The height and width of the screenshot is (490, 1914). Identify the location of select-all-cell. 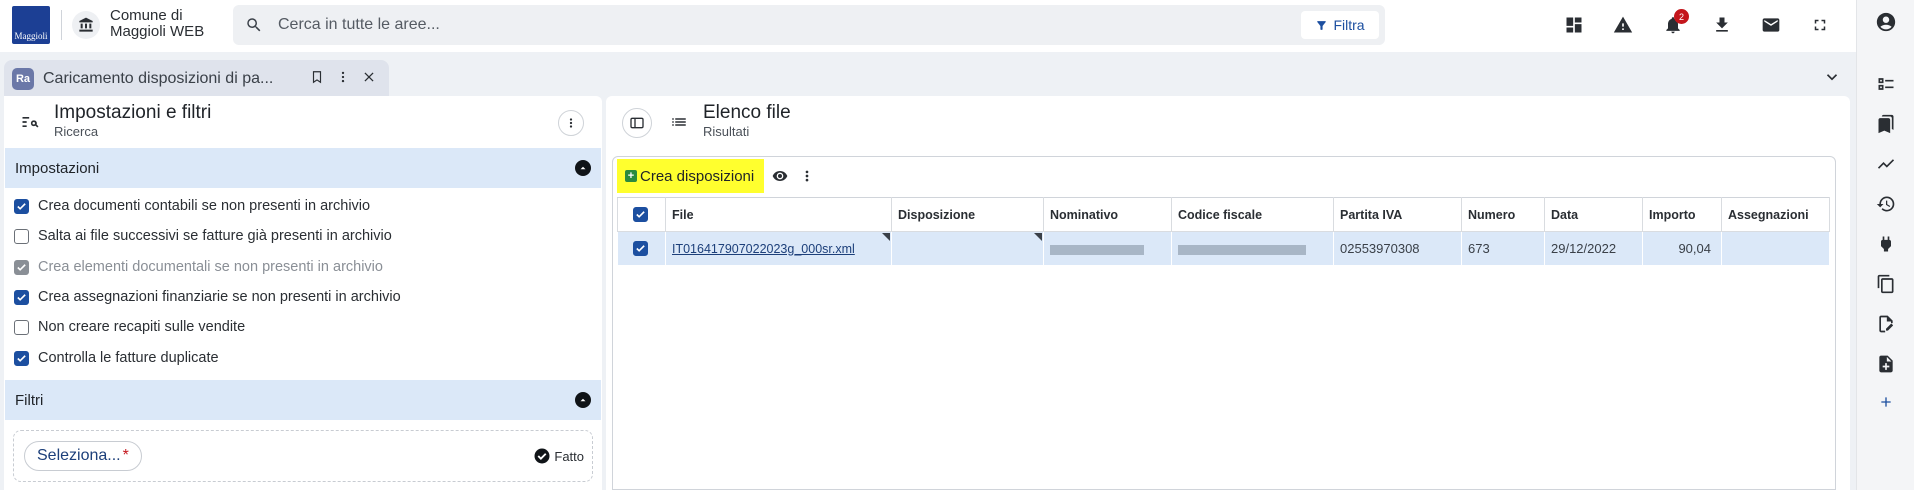
(641, 214).